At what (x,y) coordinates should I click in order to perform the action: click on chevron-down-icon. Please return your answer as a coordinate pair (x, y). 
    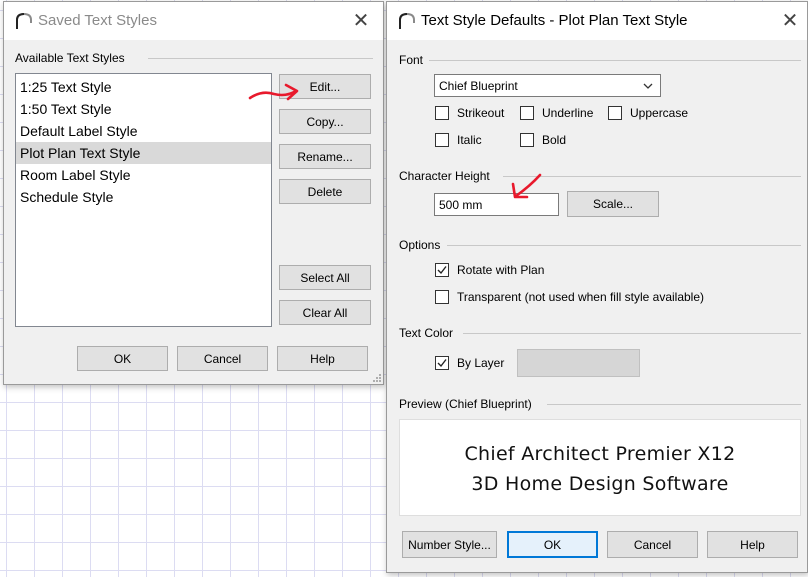
    Looking at the image, I should click on (648, 86).